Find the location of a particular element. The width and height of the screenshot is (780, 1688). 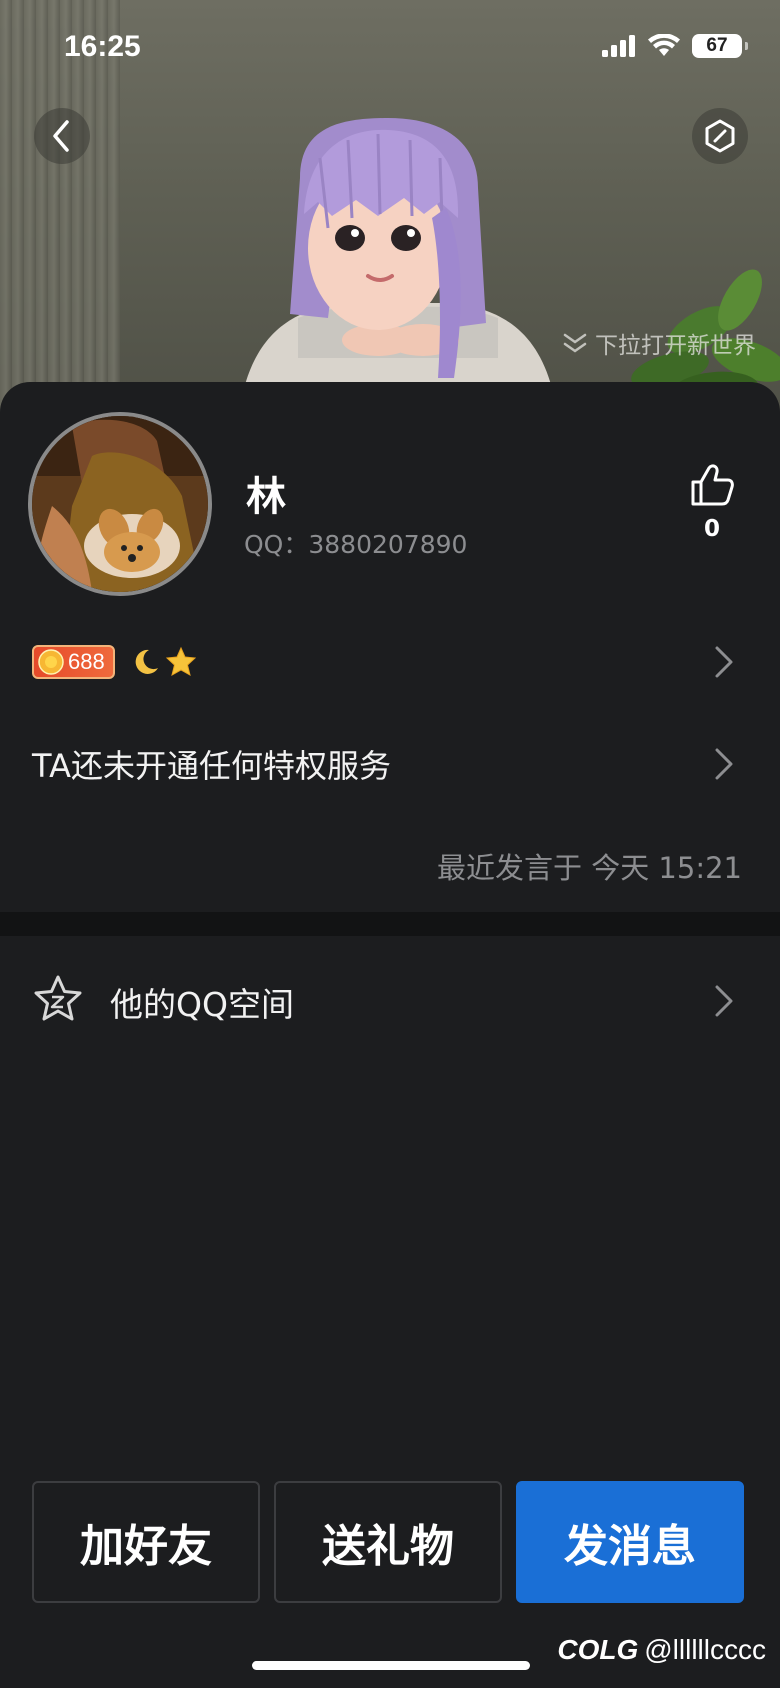

recent-activity-text: 最近发言于 今天 15:21 is located at coordinates (589, 868).